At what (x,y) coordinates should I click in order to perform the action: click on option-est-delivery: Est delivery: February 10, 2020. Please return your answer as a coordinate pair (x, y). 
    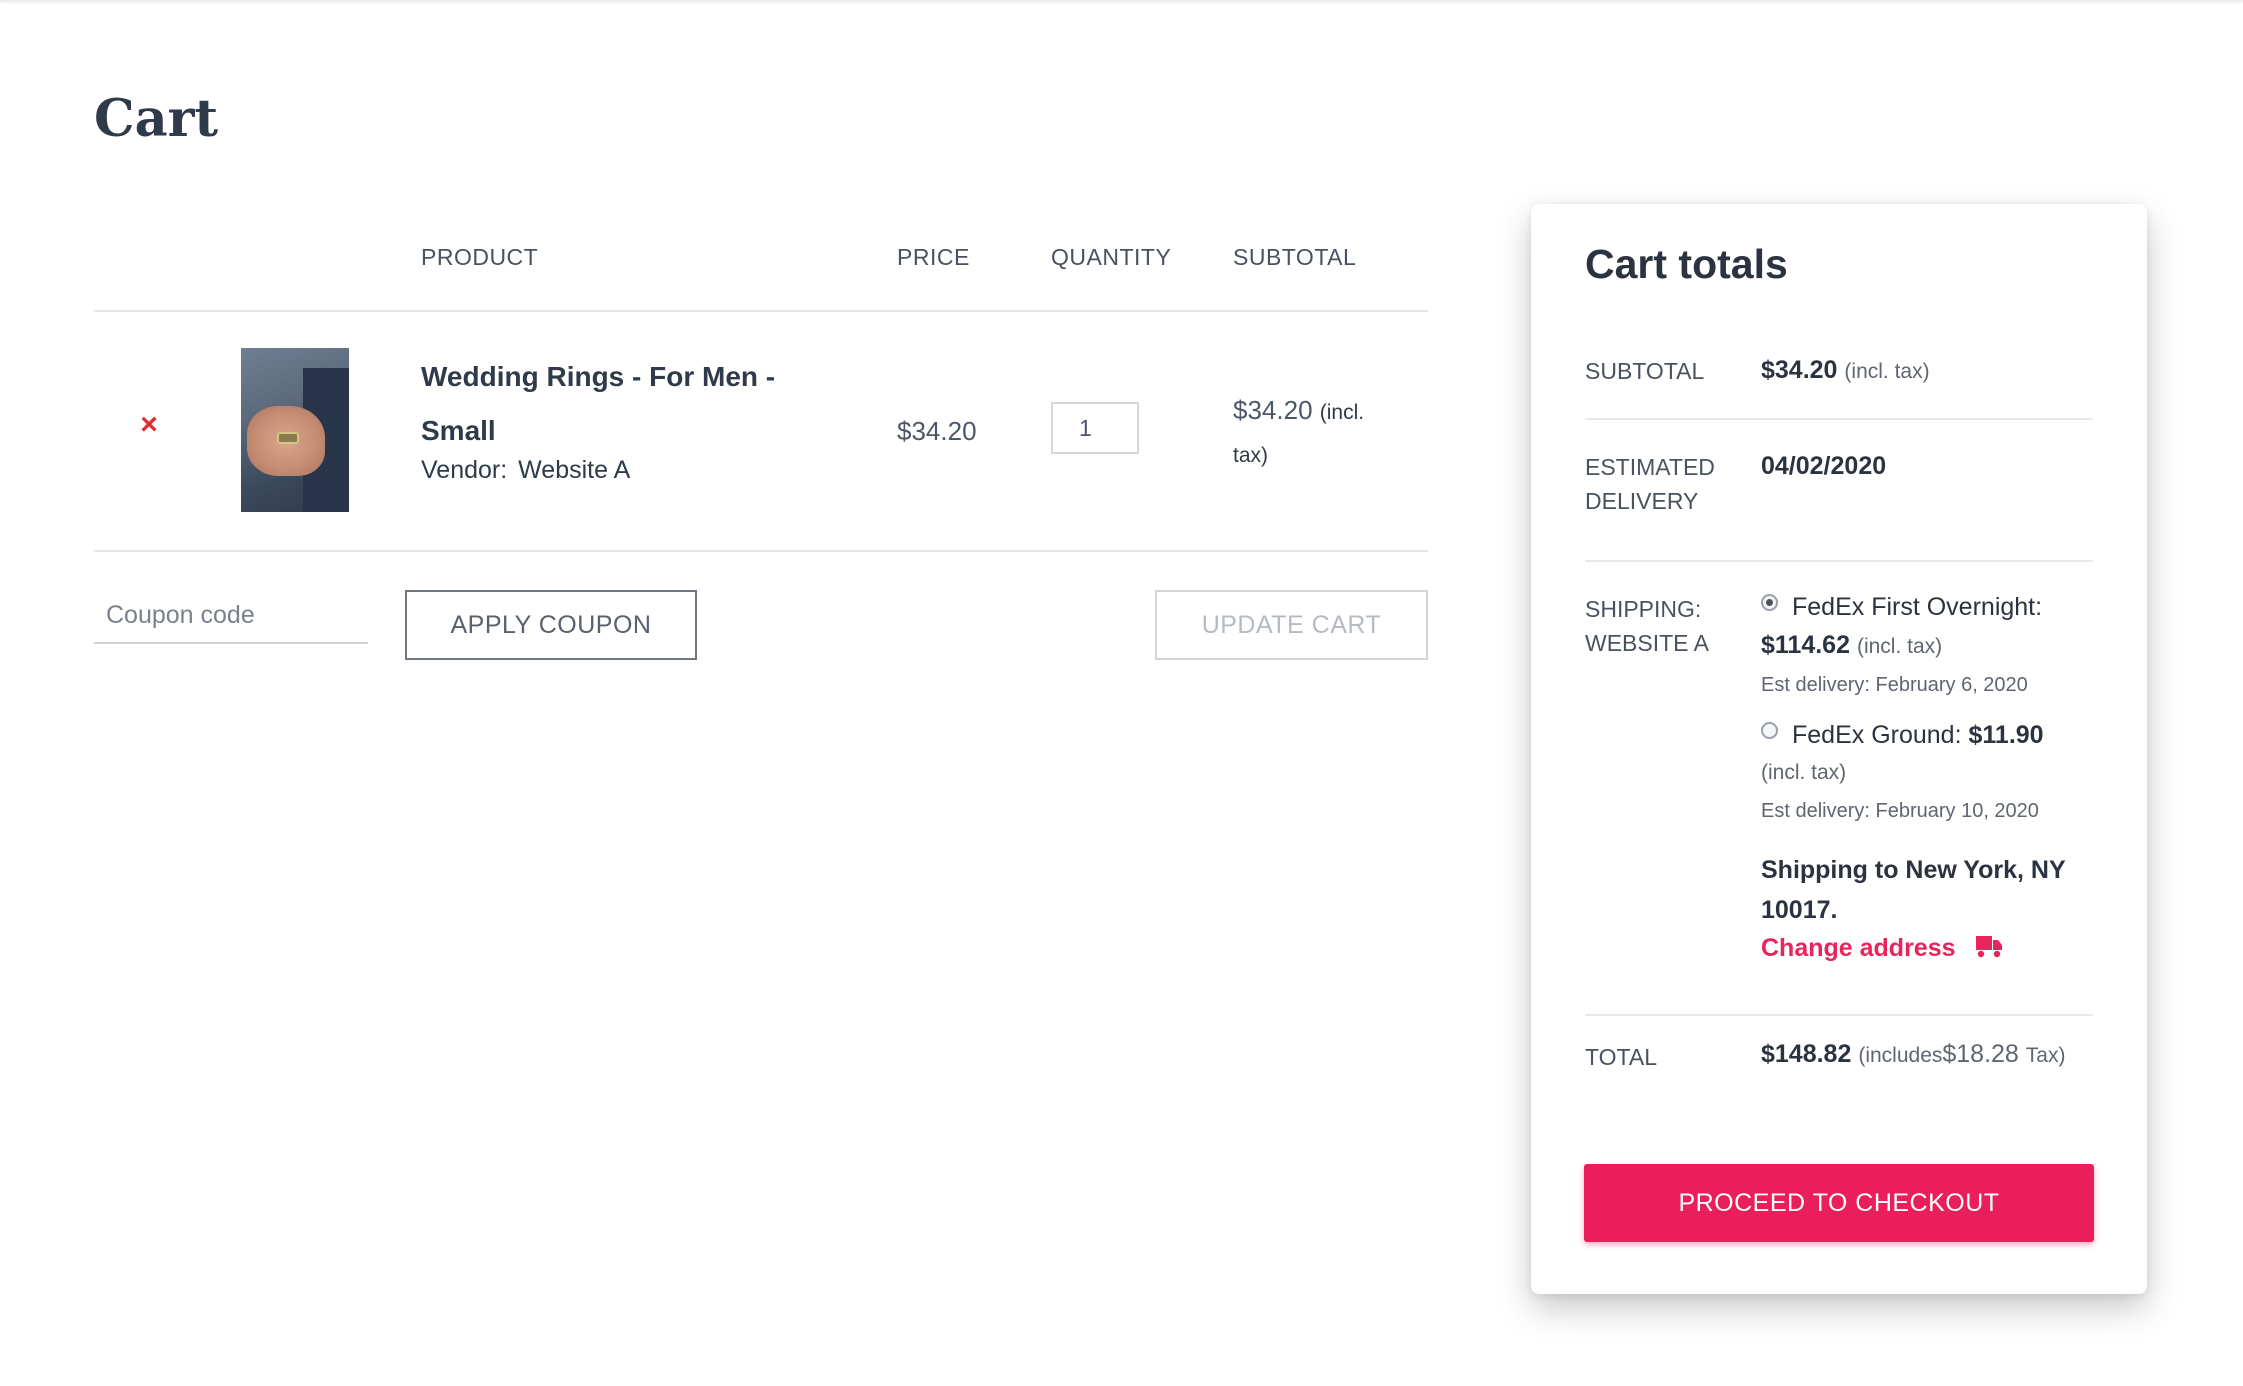
    Looking at the image, I should click on (1900, 811).